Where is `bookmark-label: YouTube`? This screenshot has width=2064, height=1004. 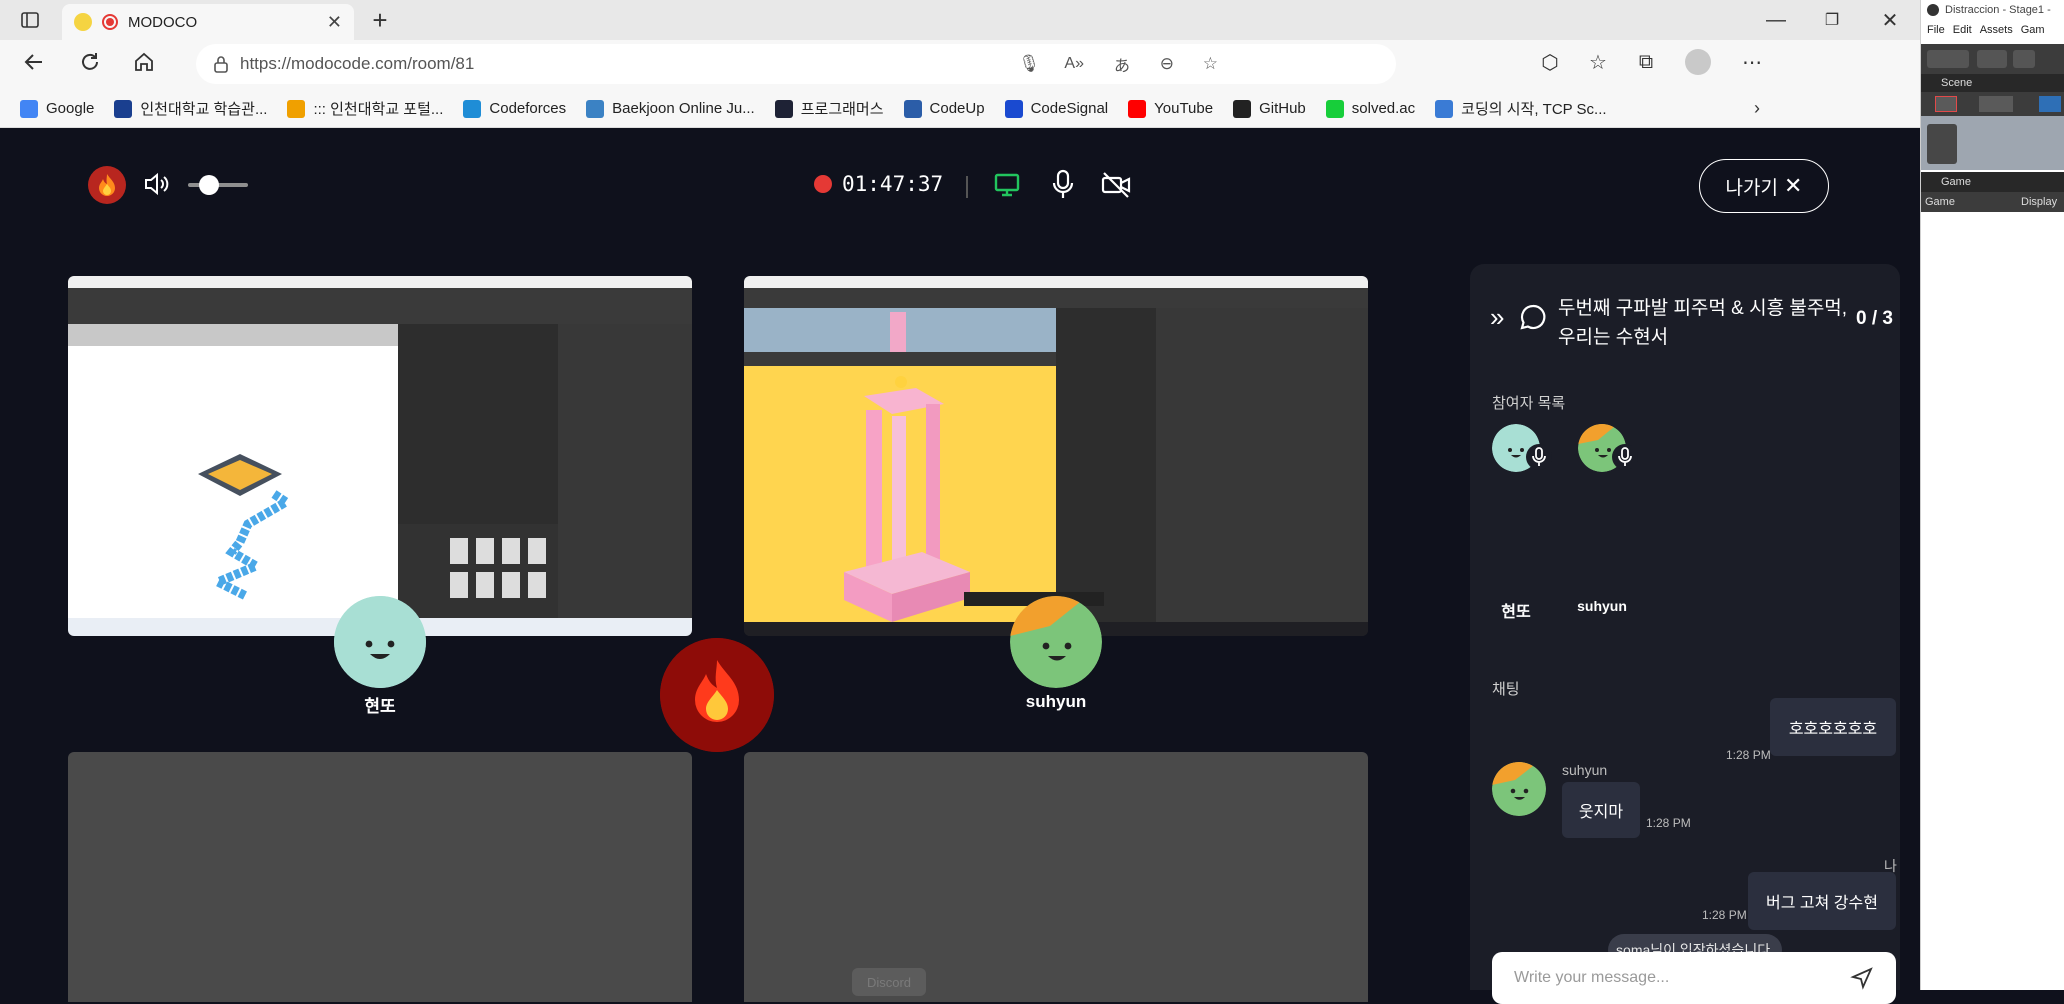 bookmark-label: YouTube is located at coordinates (1184, 108).